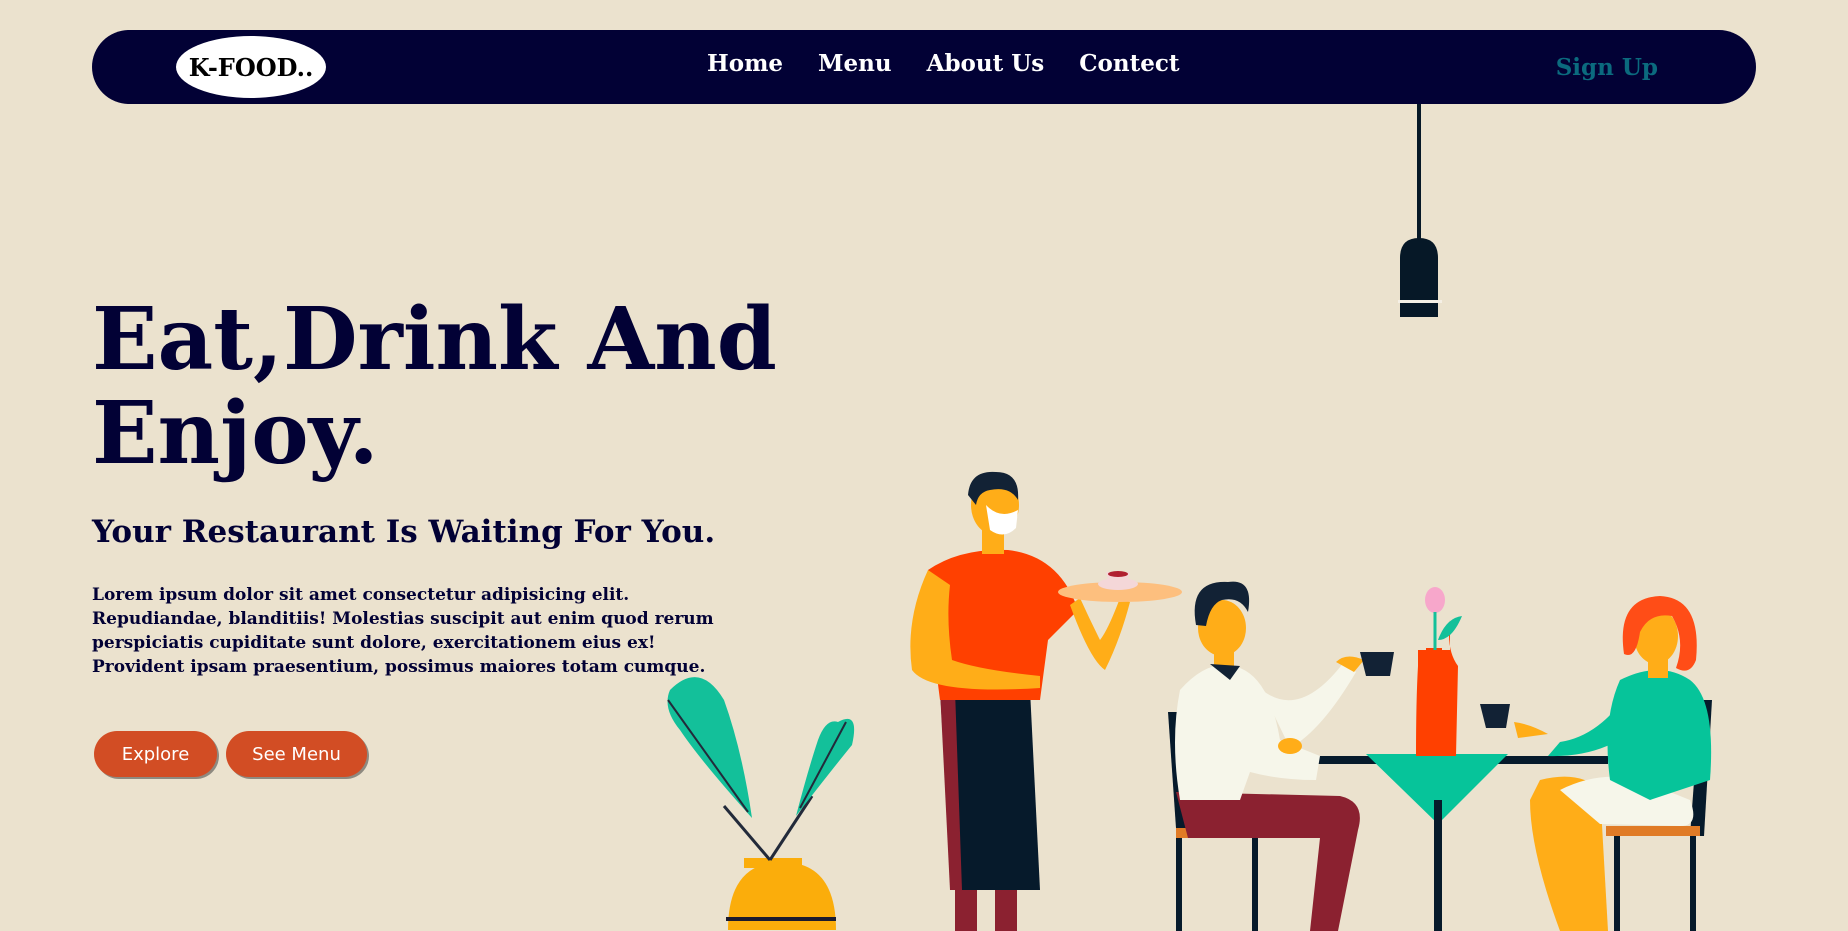 The height and width of the screenshot is (931, 1848). I want to click on waiter-icon, so click(1046, 701).